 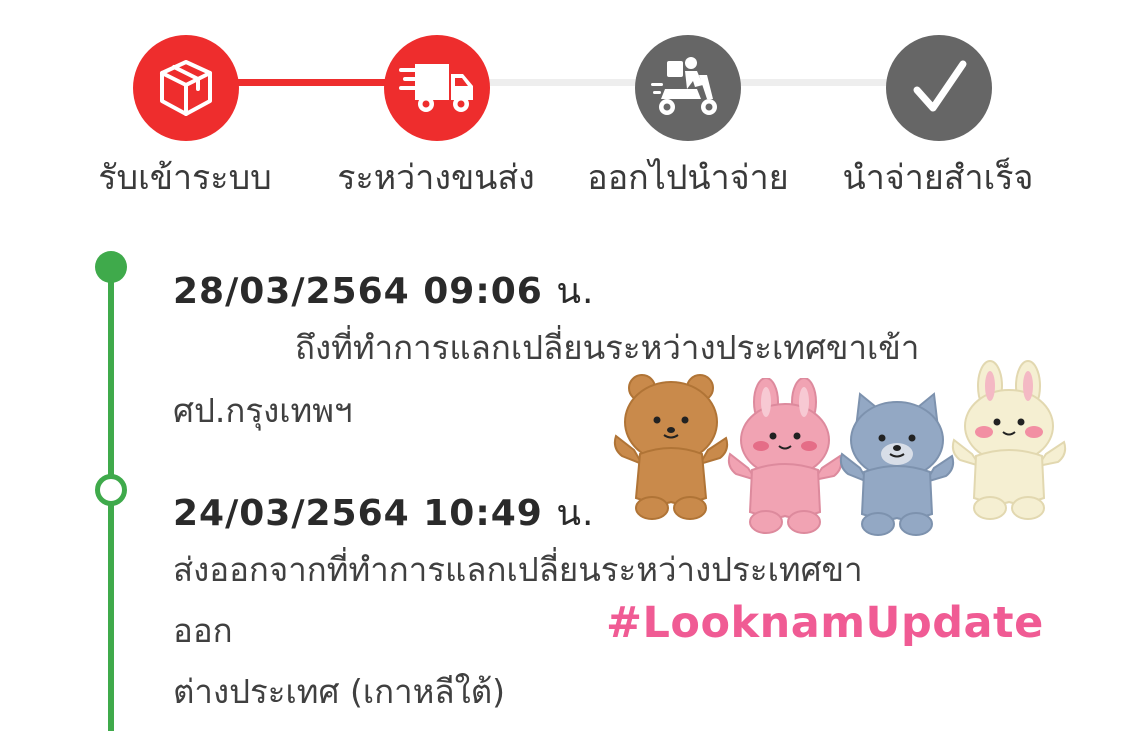 I want to click on step-out-for-delivery-circle, so click(x=688, y=88).